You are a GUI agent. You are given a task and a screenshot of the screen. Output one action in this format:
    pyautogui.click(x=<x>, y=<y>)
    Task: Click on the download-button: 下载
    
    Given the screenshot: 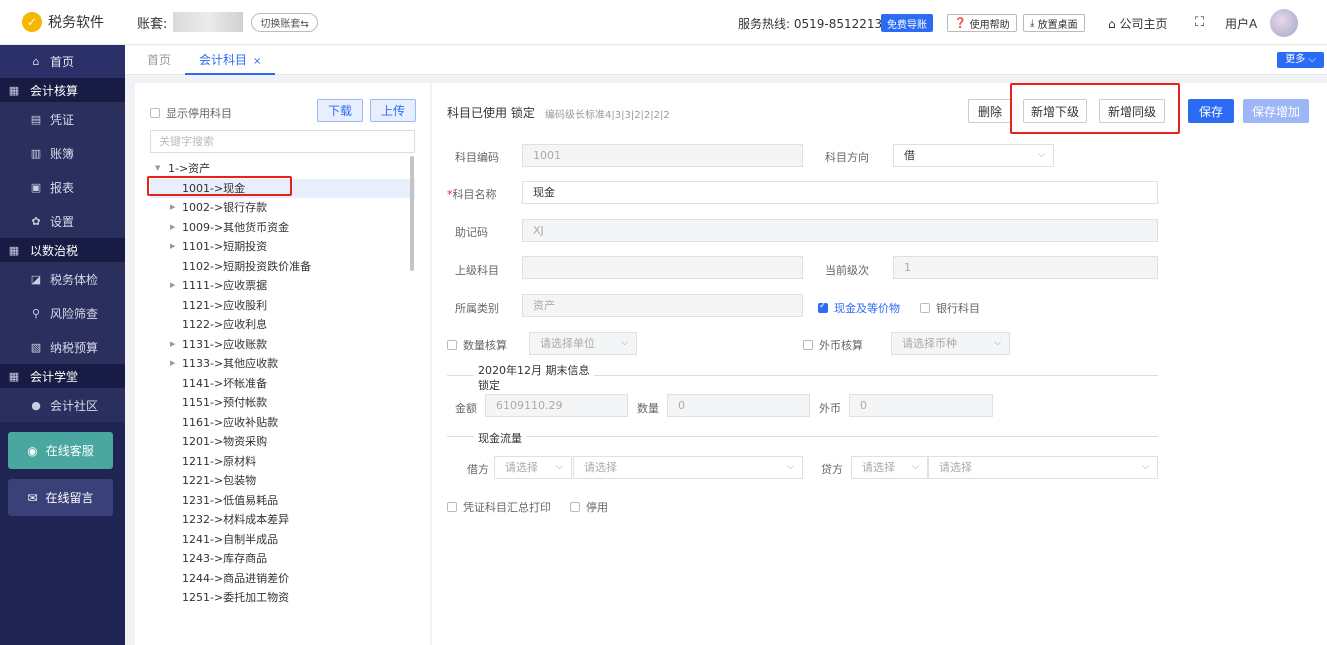 What is the action you would take?
    pyautogui.click(x=340, y=110)
    